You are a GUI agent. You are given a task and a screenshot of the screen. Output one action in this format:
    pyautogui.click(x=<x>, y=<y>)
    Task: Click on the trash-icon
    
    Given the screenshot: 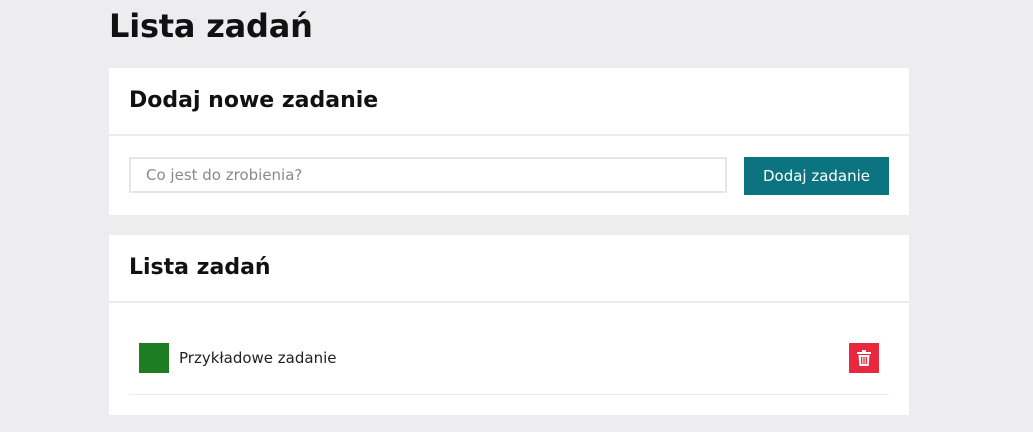 What is the action you would take?
    pyautogui.click(x=864, y=358)
    